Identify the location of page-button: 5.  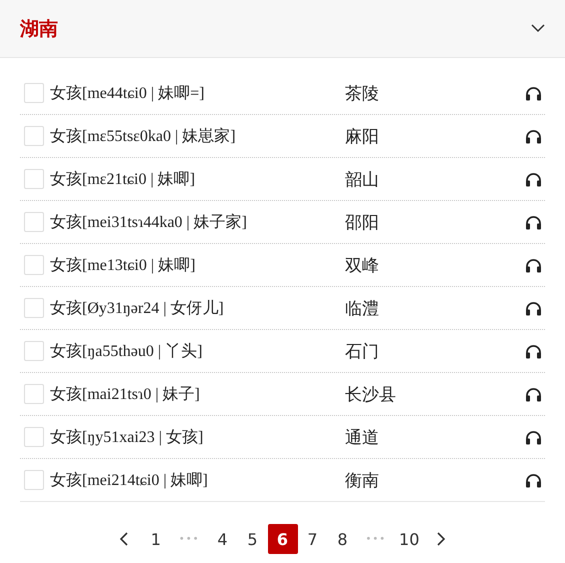
(253, 539).